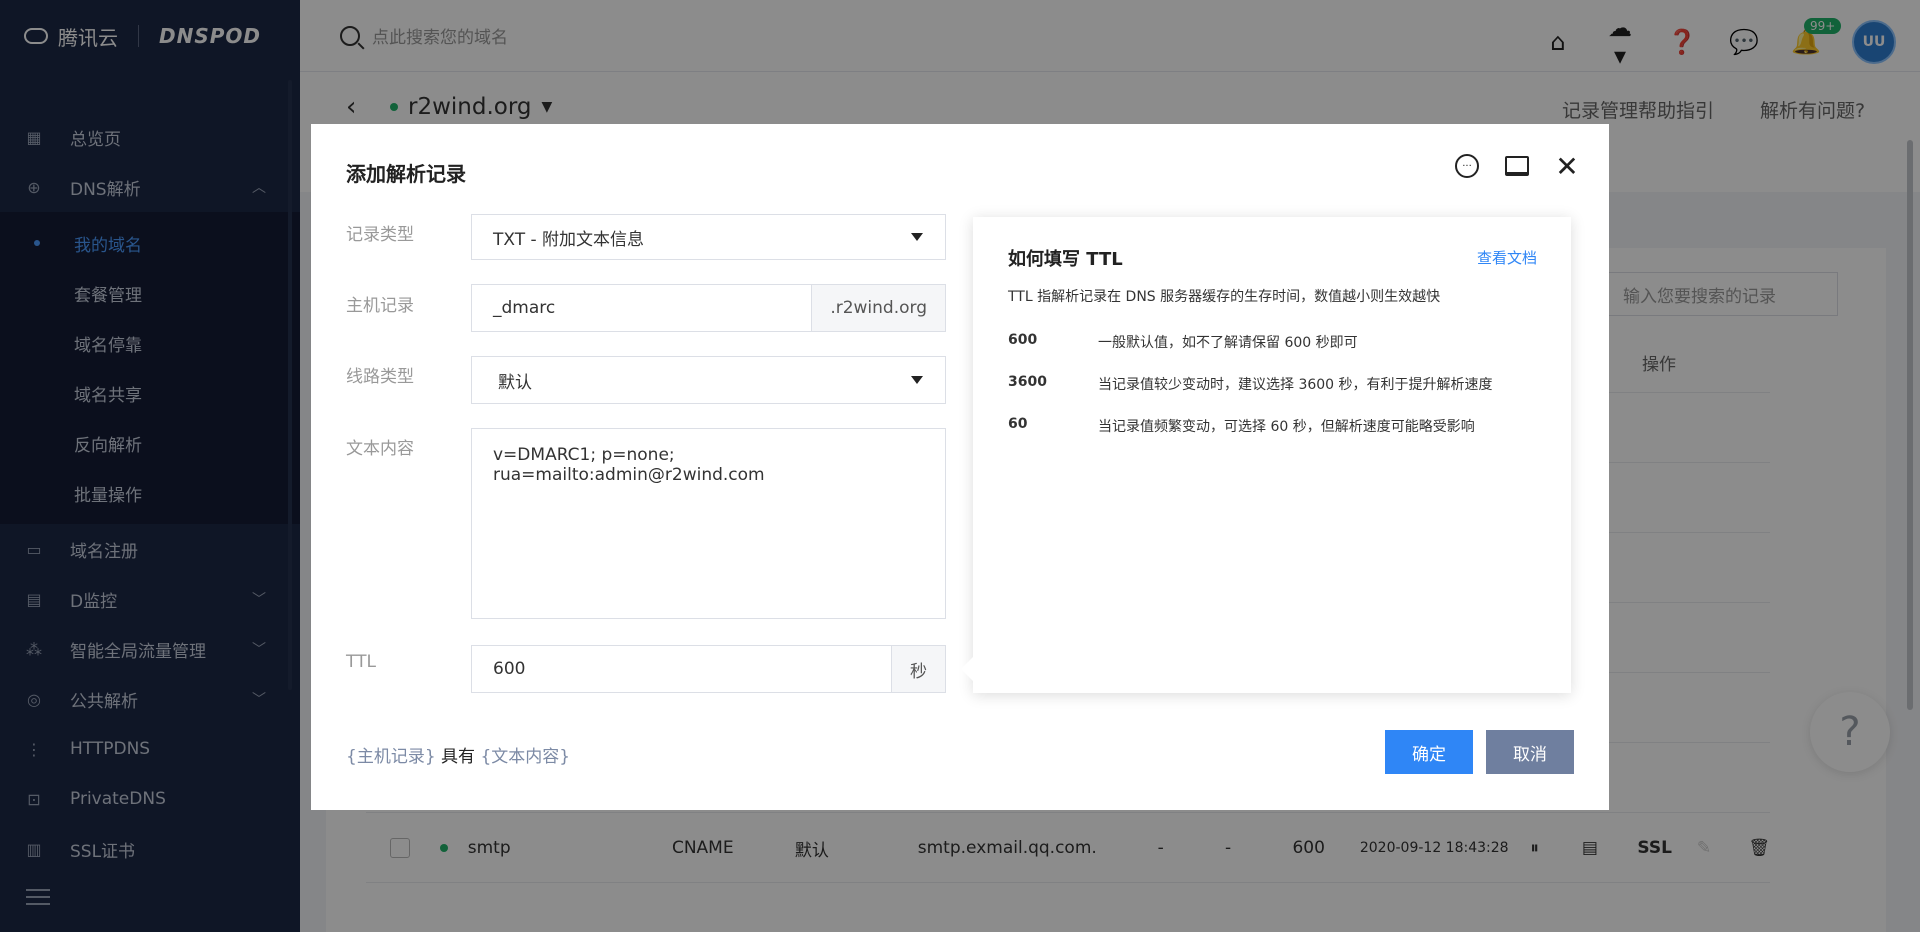 This screenshot has height=932, width=1920. Describe the element at coordinates (458, 757) in the screenshot. I see `summary-has: 具有` at that location.